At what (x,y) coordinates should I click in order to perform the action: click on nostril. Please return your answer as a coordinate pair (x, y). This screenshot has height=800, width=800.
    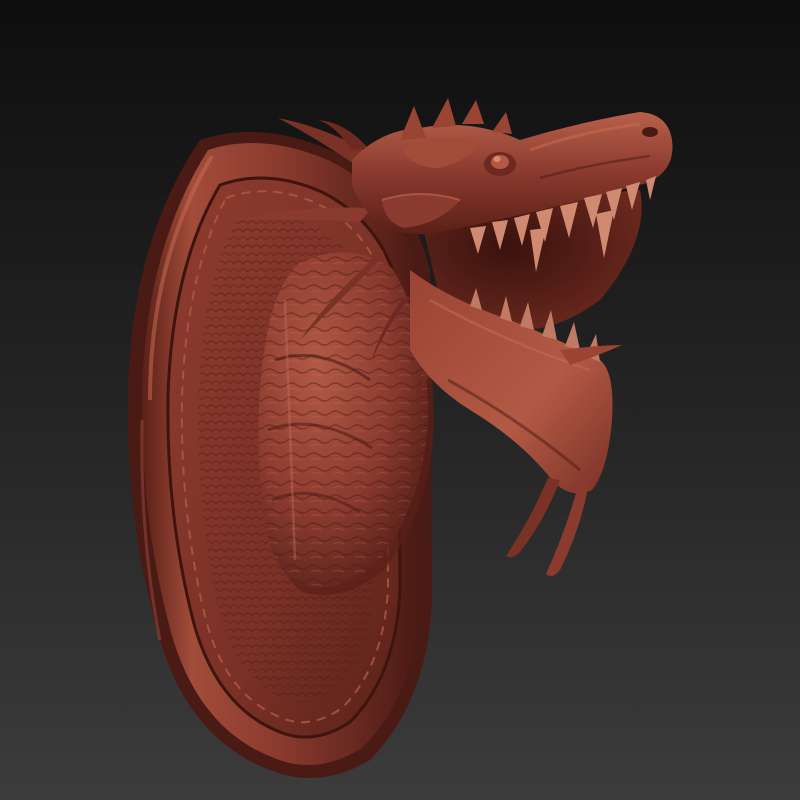
    Looking at the image, I should click on (650, 132).